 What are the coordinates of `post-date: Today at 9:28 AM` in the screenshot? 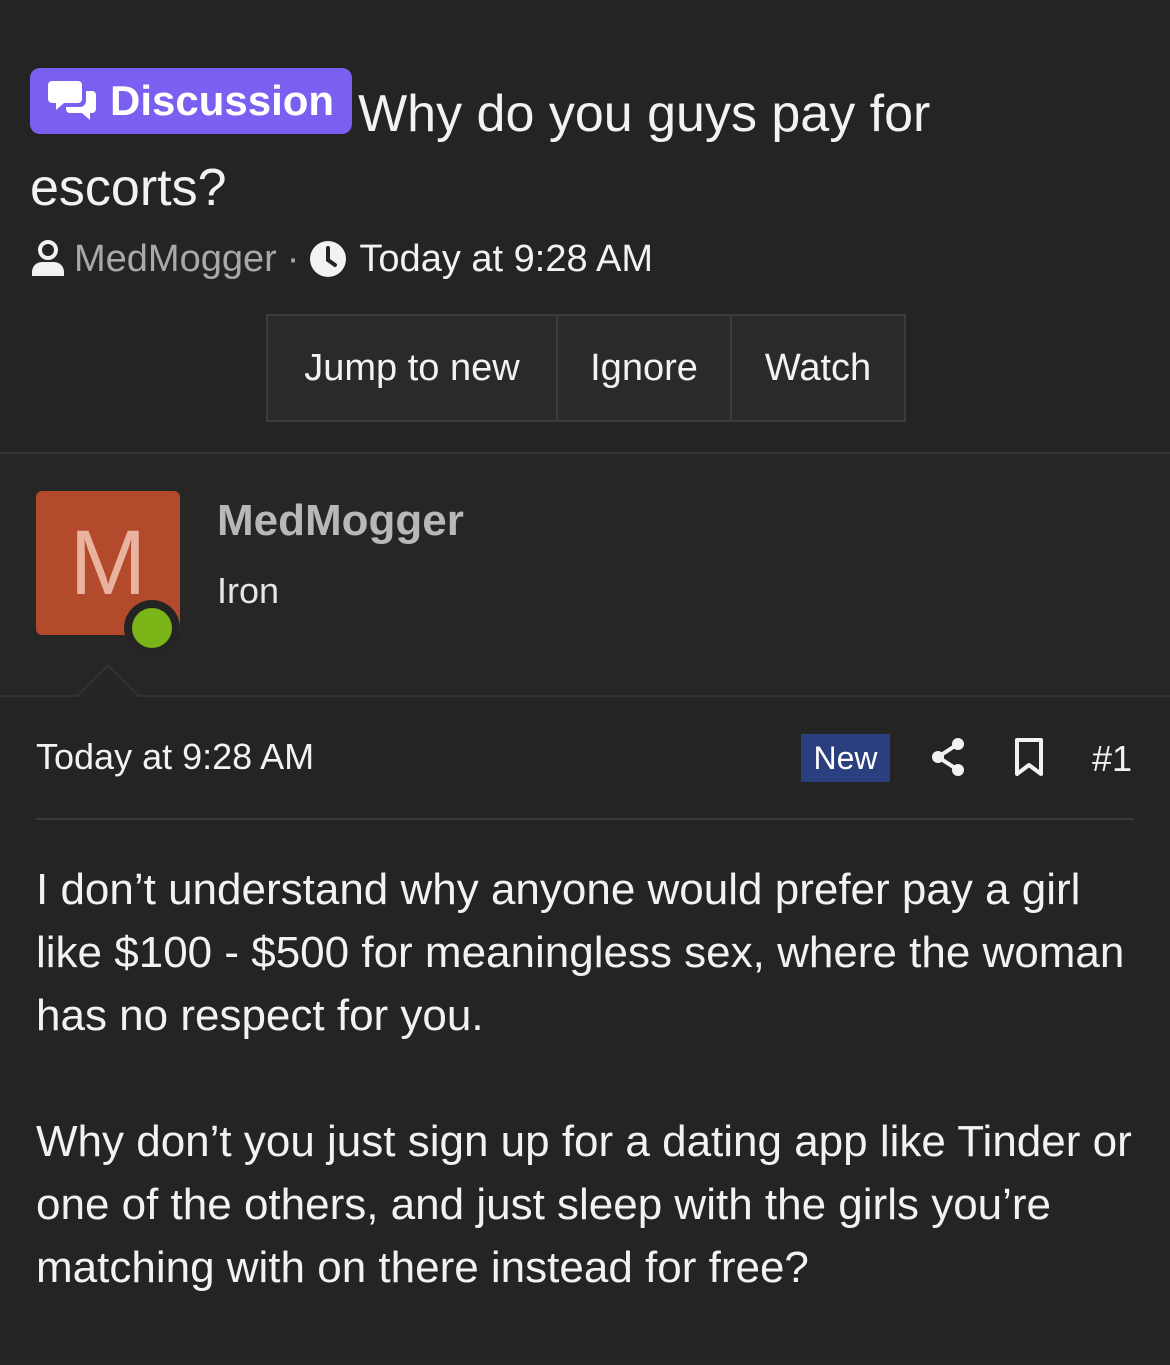 It's located at (175, 757).